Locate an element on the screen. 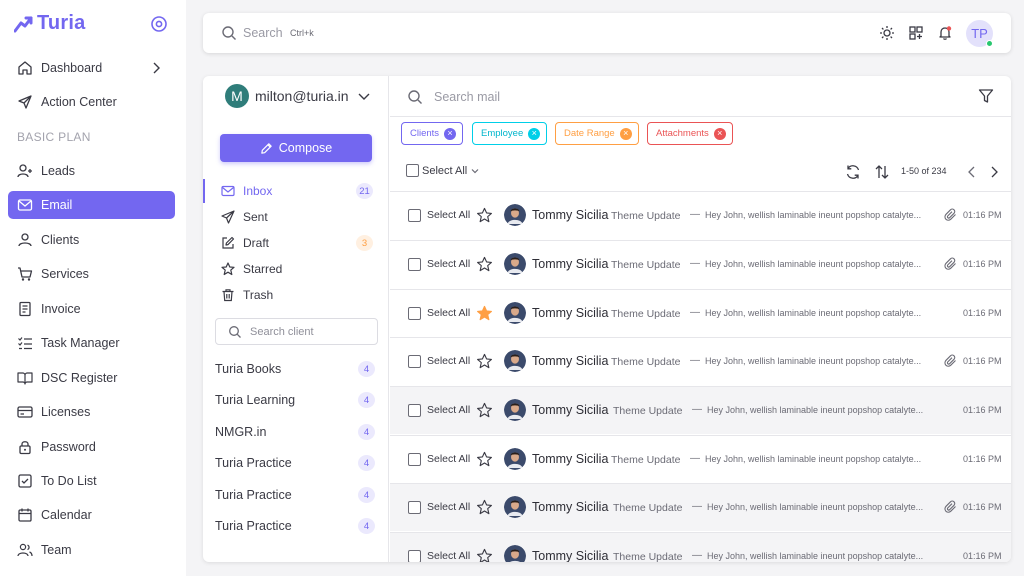 This screenshot has height=576, width=1024. folder-inbox: Inbox 21 is located at coordinates (296, 191).